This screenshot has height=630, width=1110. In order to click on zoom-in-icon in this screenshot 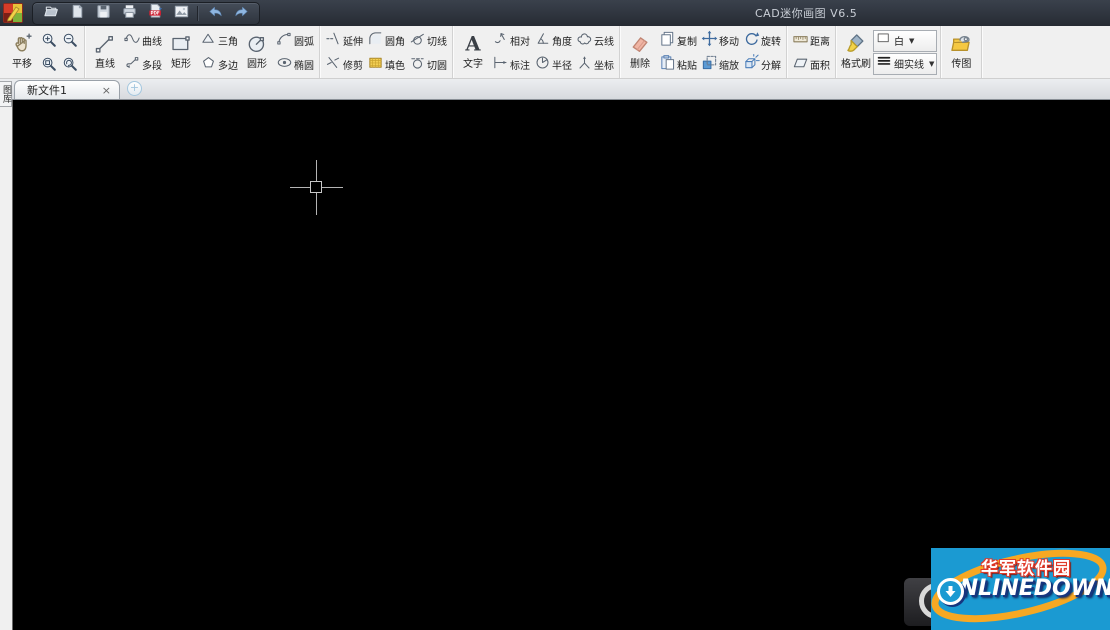, I will do `click(49, 40)`.